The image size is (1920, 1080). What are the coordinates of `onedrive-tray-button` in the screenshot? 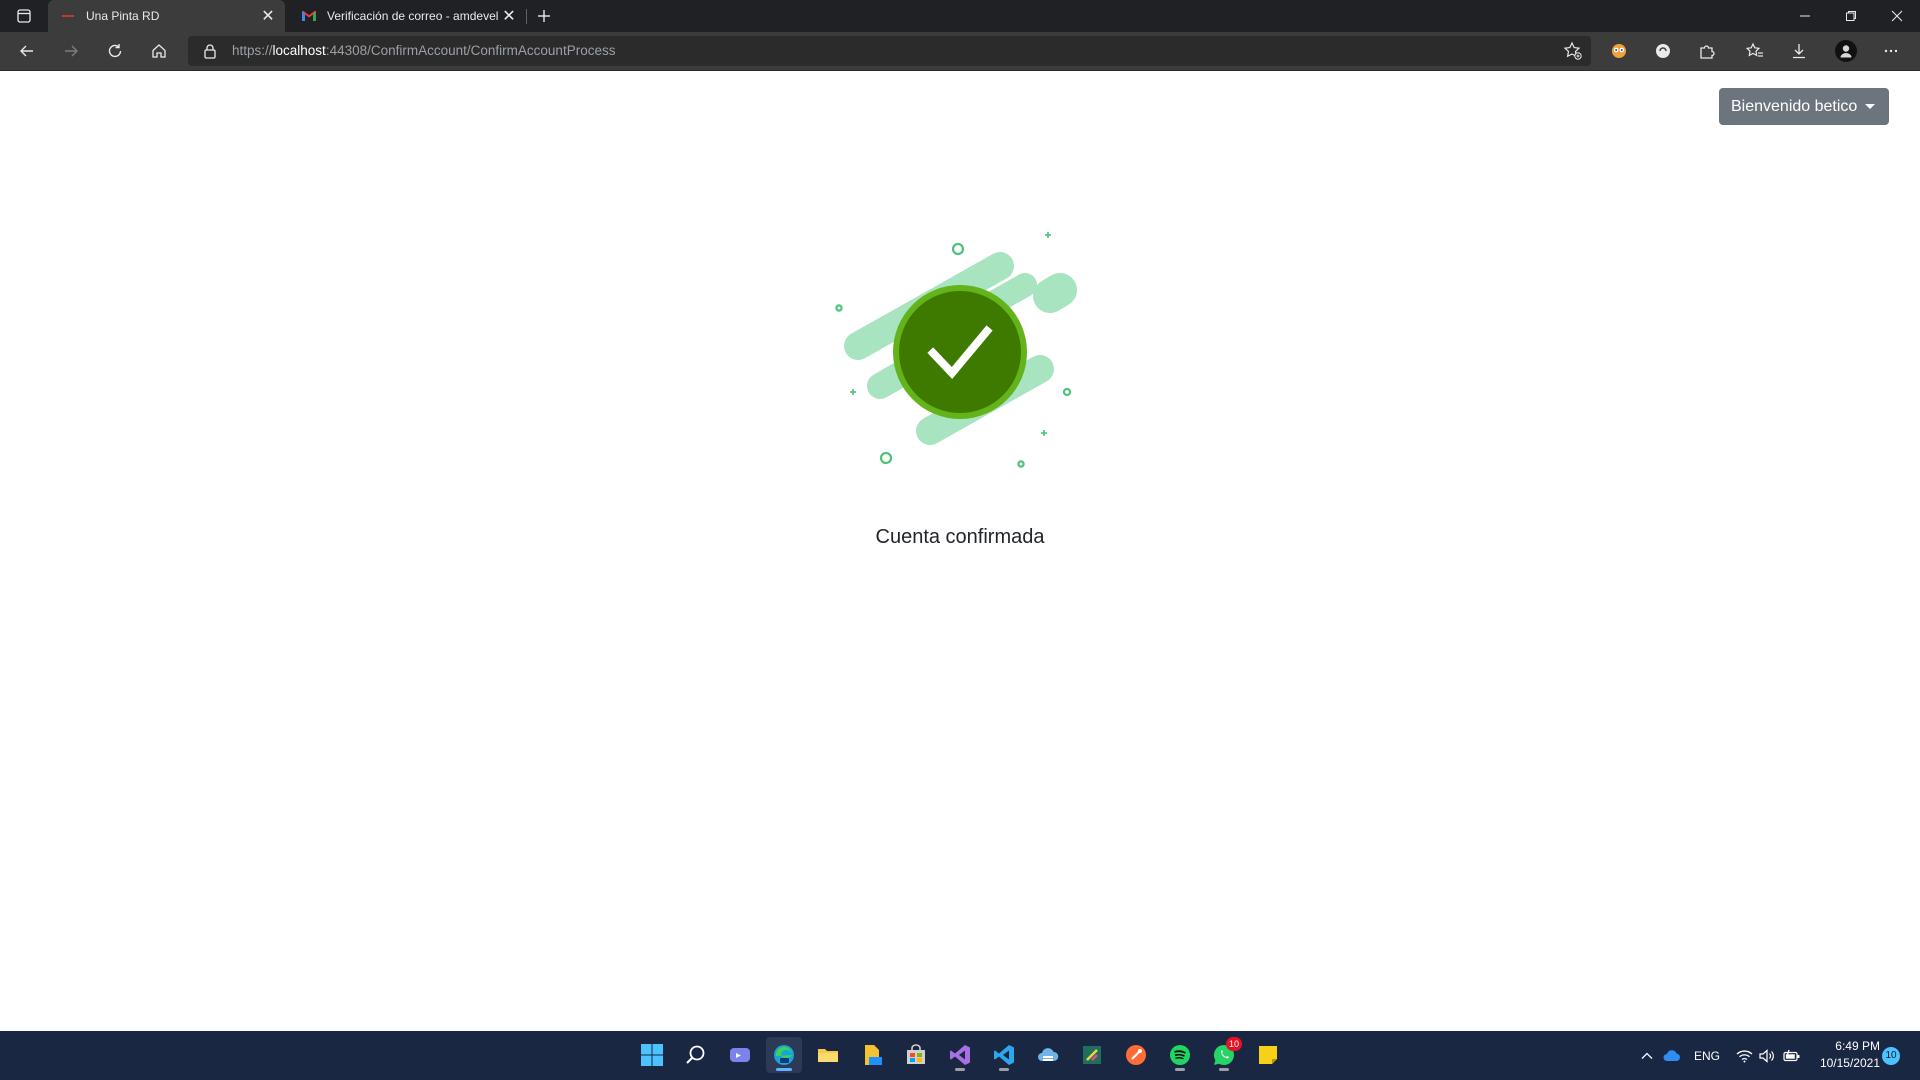 It's located at (1672, 1055).